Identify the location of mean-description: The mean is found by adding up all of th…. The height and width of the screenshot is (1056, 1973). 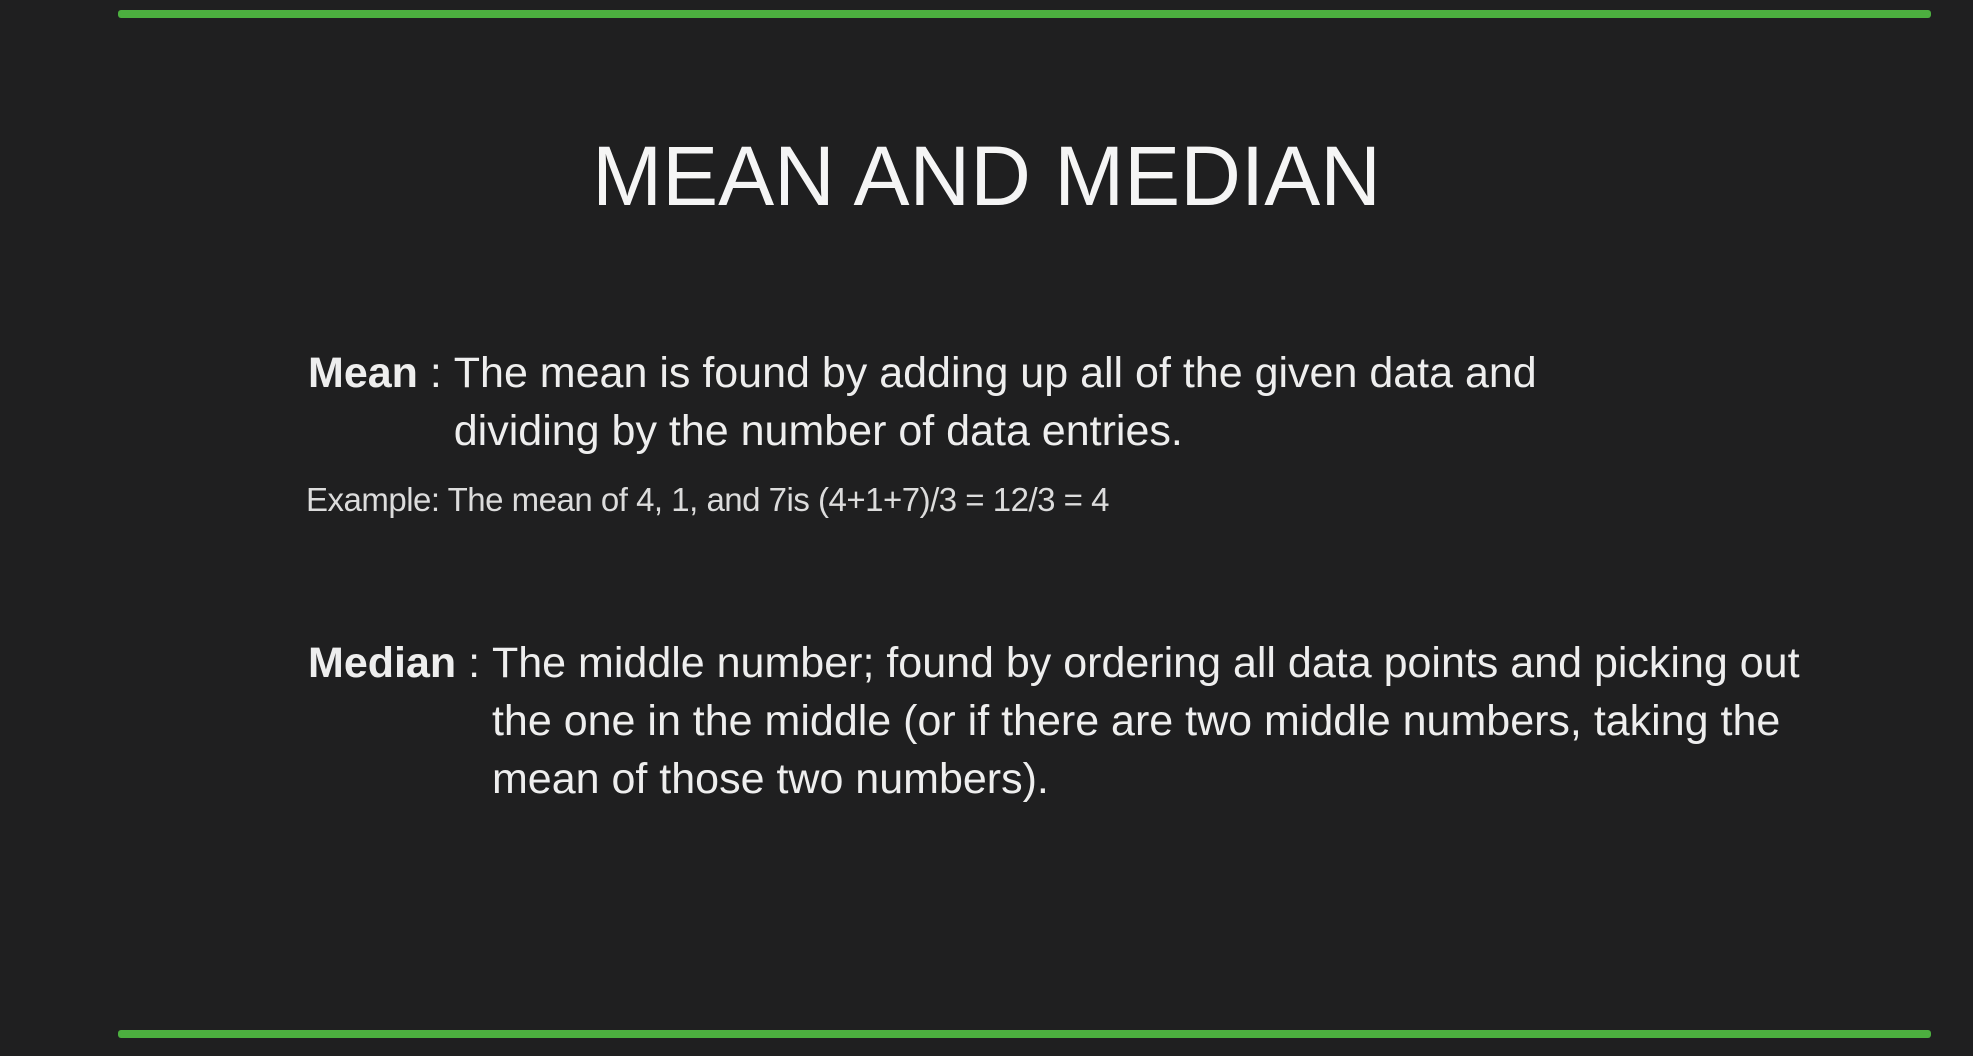
(995, 402).